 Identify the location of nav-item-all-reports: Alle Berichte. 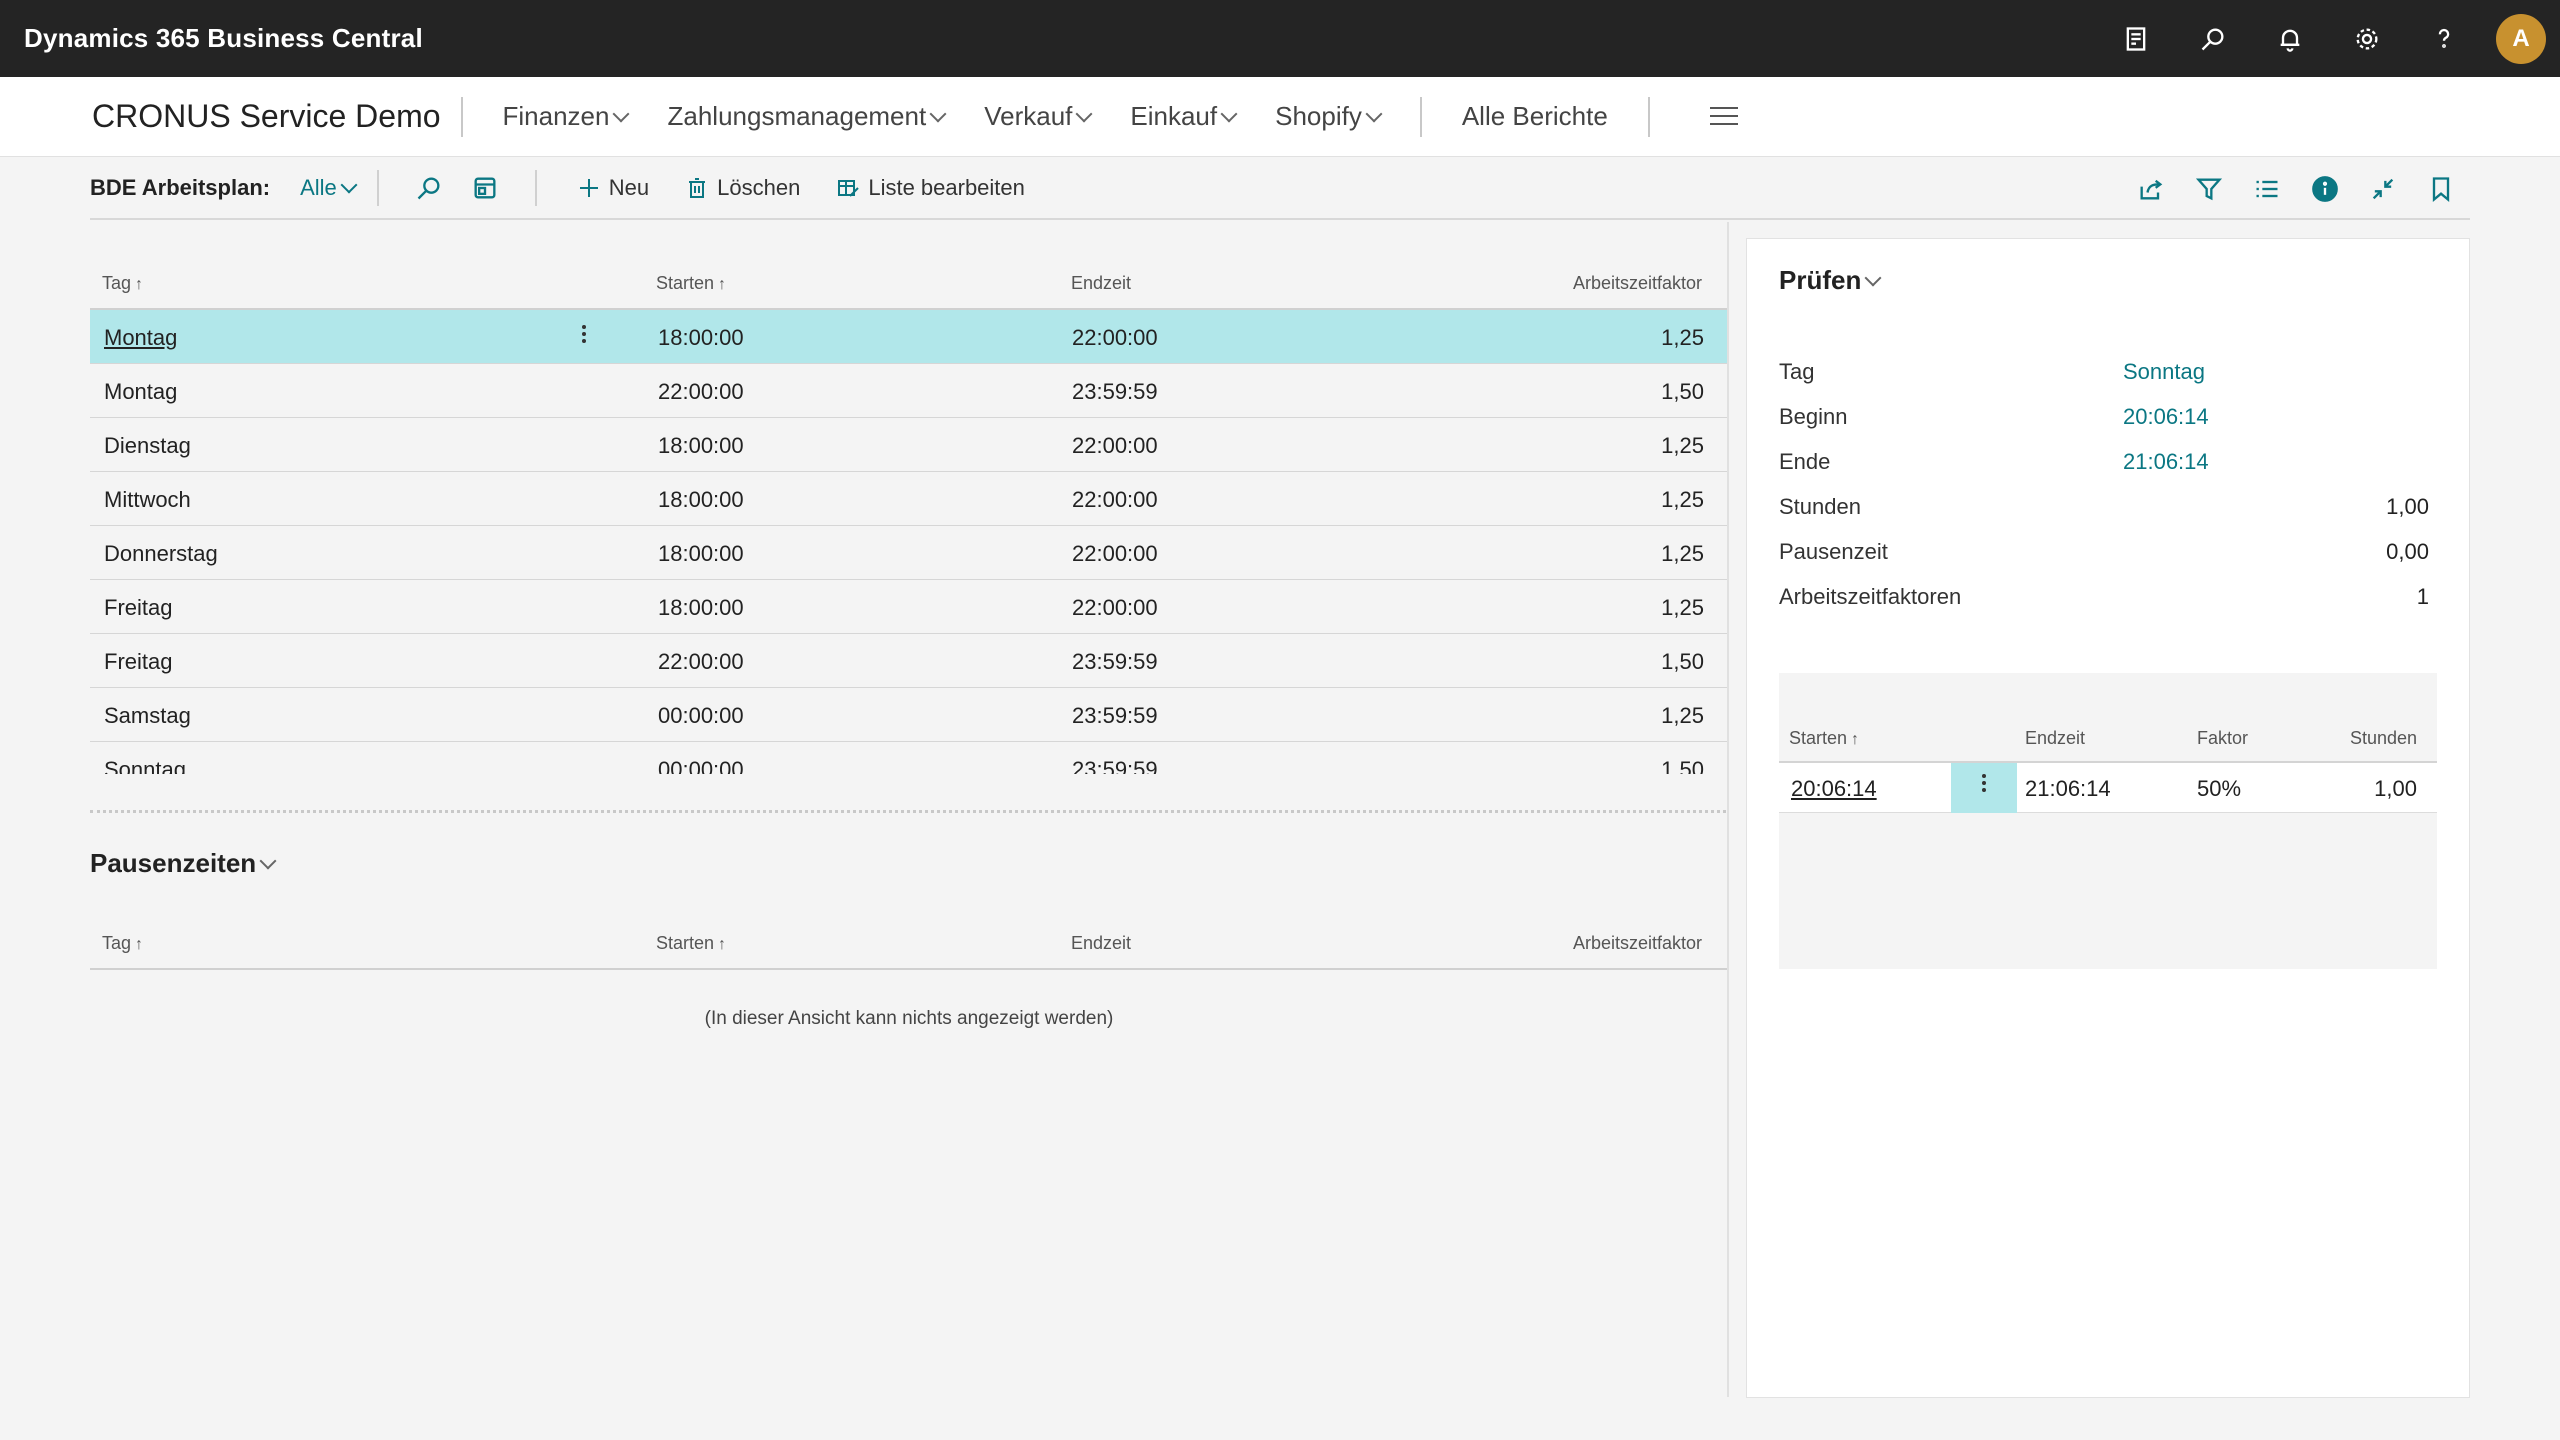
(1535, 116).